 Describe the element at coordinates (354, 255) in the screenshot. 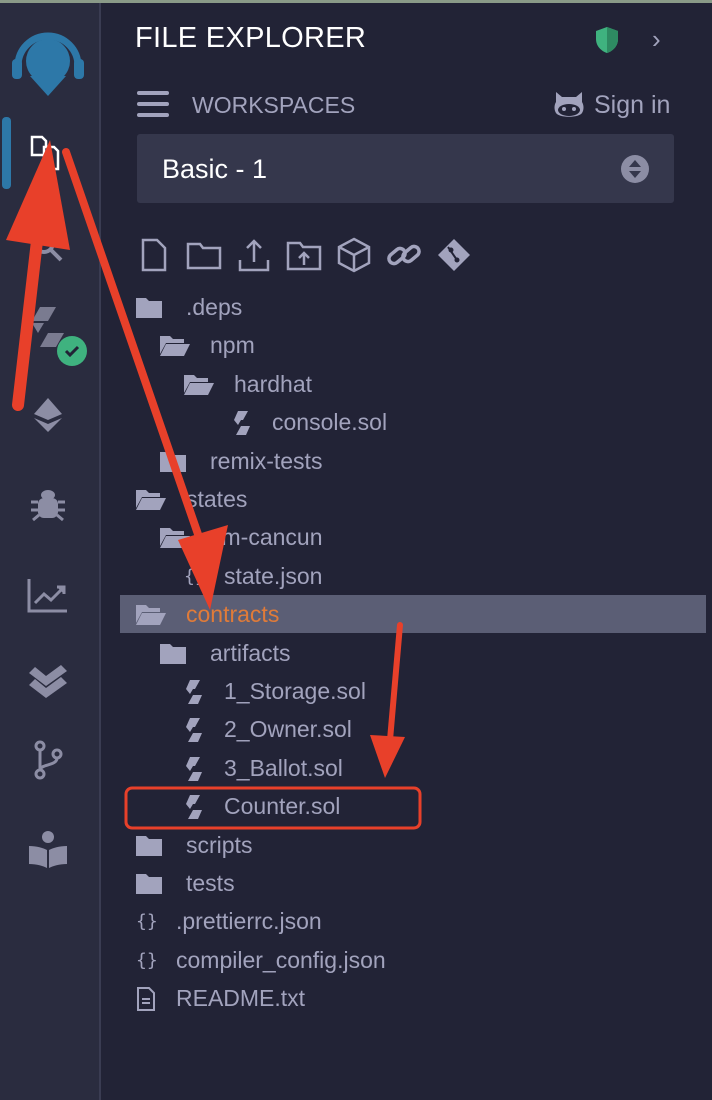

I see `cube-icon` at that location.